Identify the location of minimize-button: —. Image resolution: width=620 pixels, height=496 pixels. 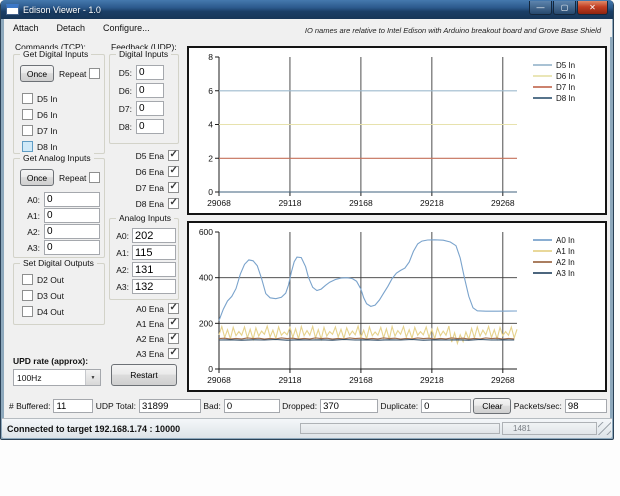
(540, 7).